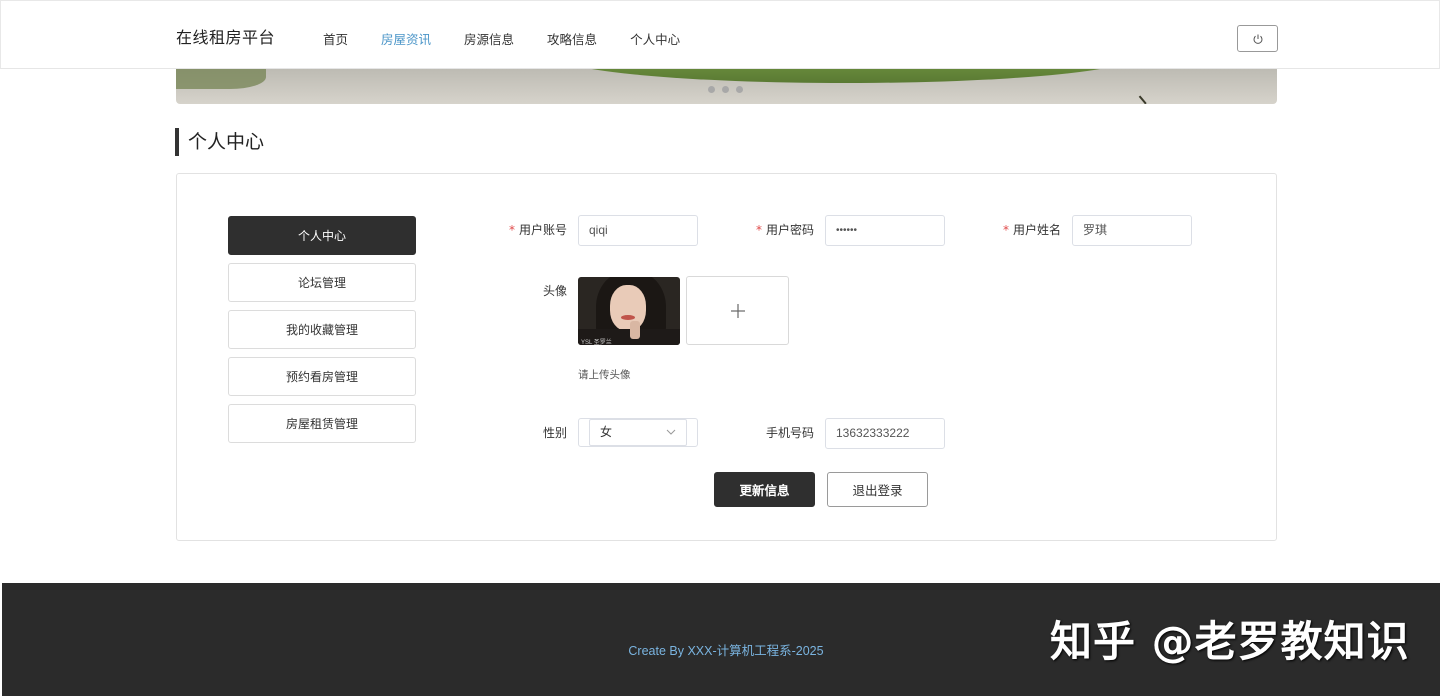  I want to click on banner-image, so click(846, 76).